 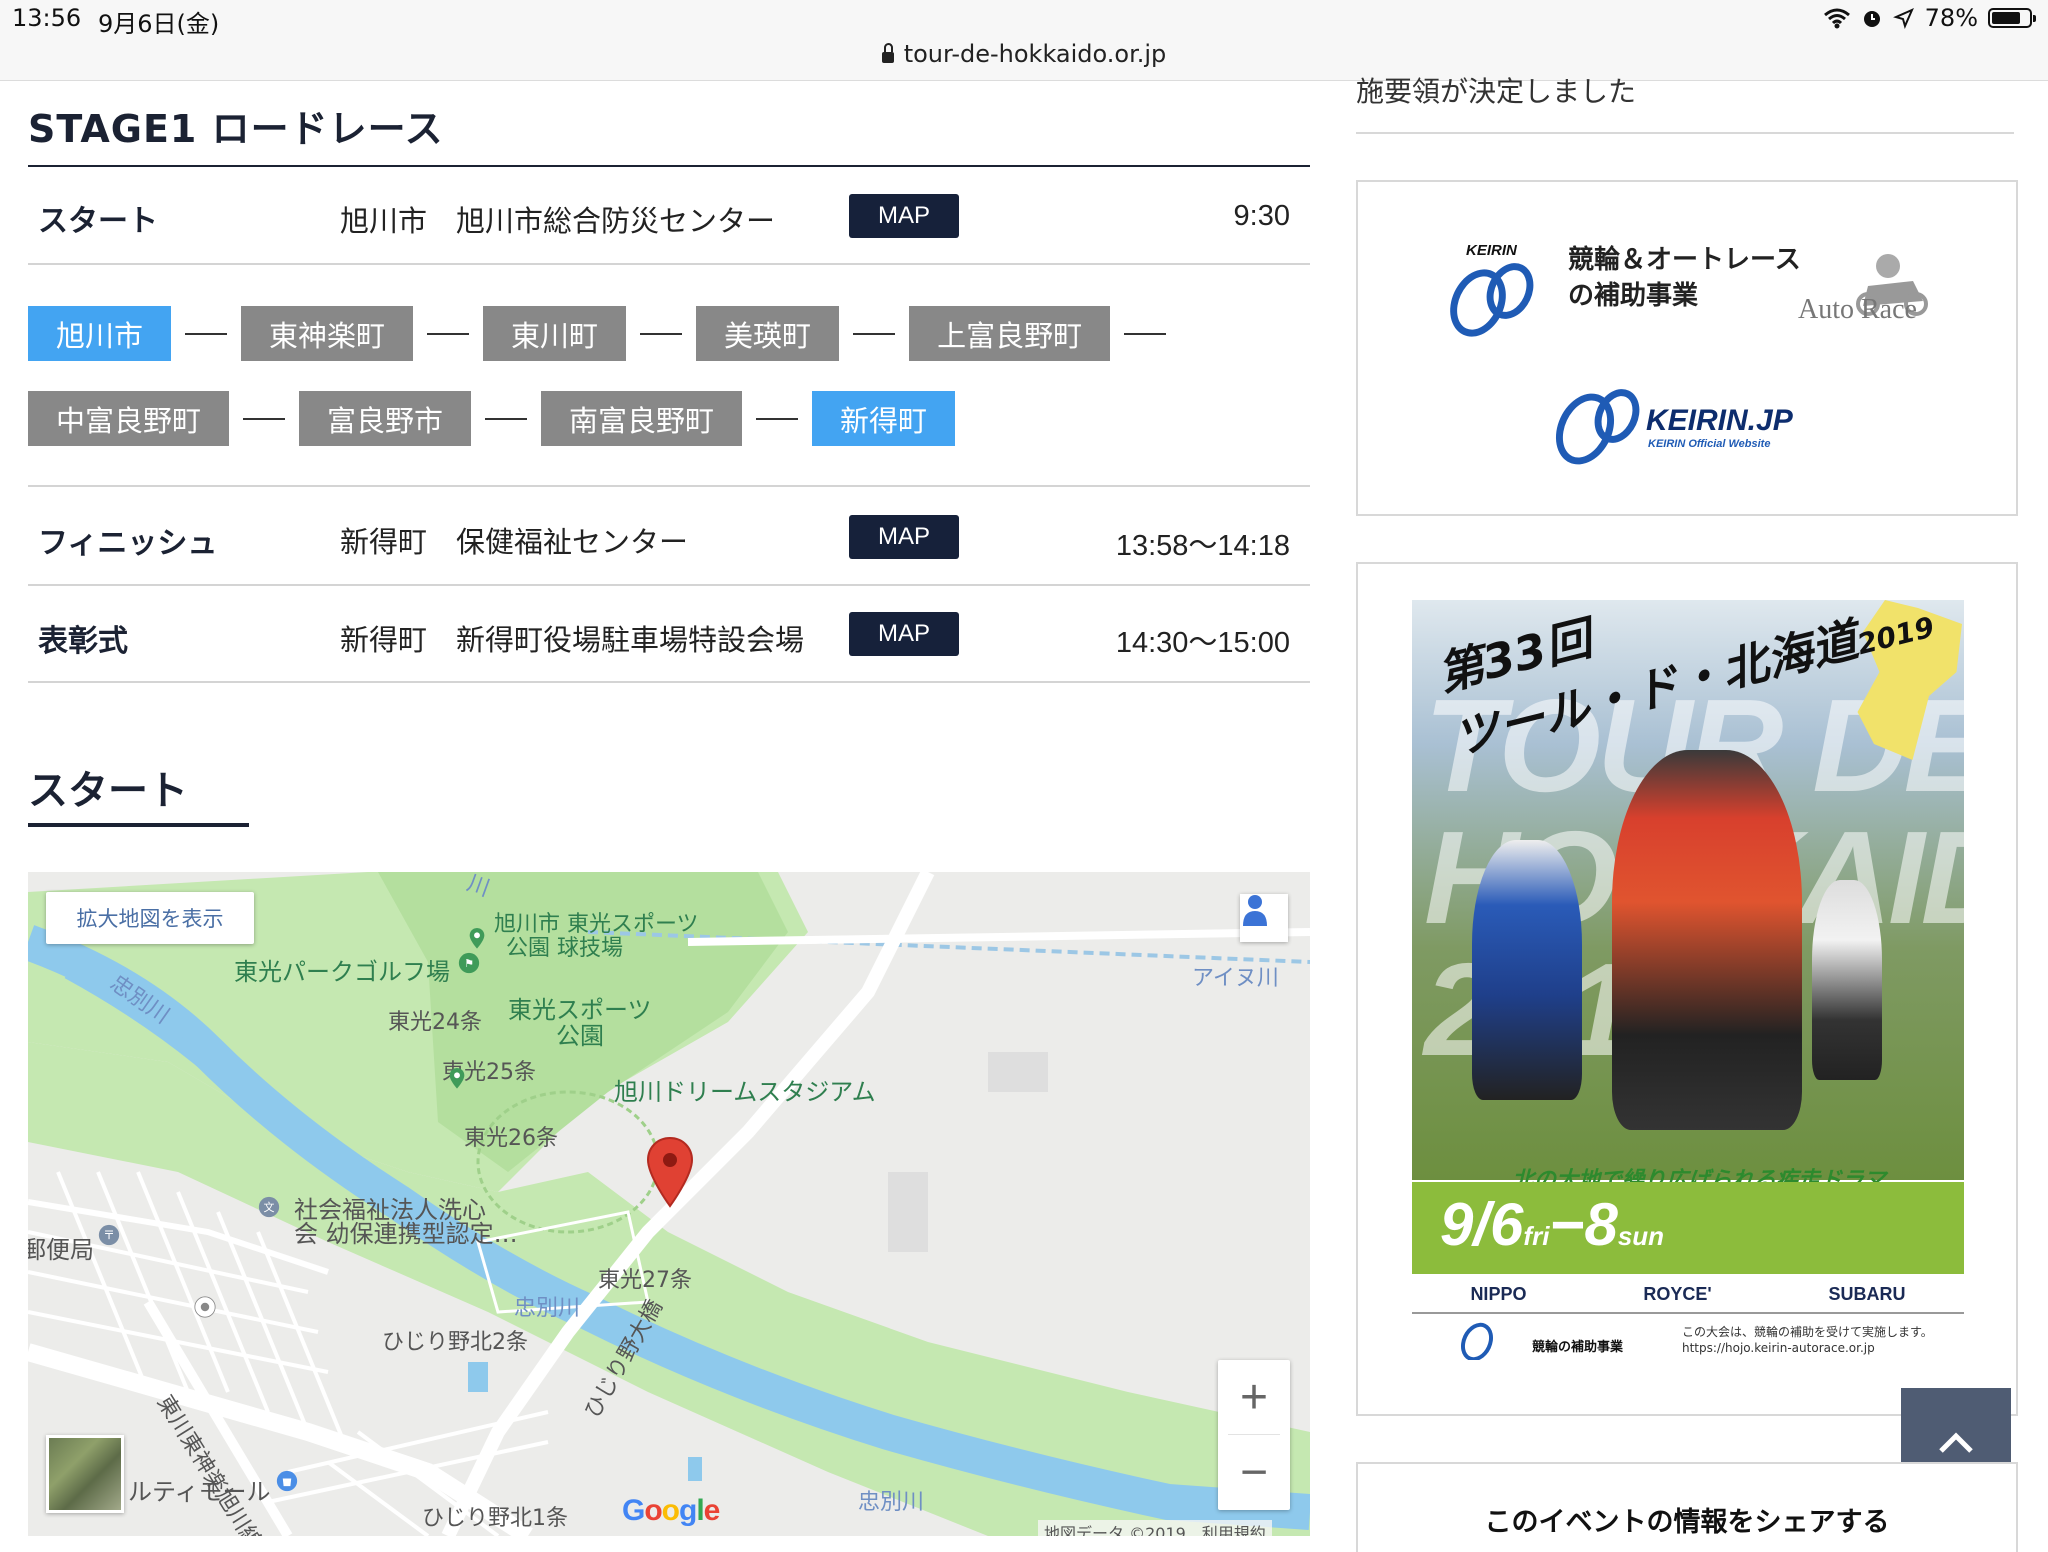 What do you see at coordinates (1857, 309) in the screenshot?
I see `autorace-logo: Auto Race` at bounding box center [1857, 309].